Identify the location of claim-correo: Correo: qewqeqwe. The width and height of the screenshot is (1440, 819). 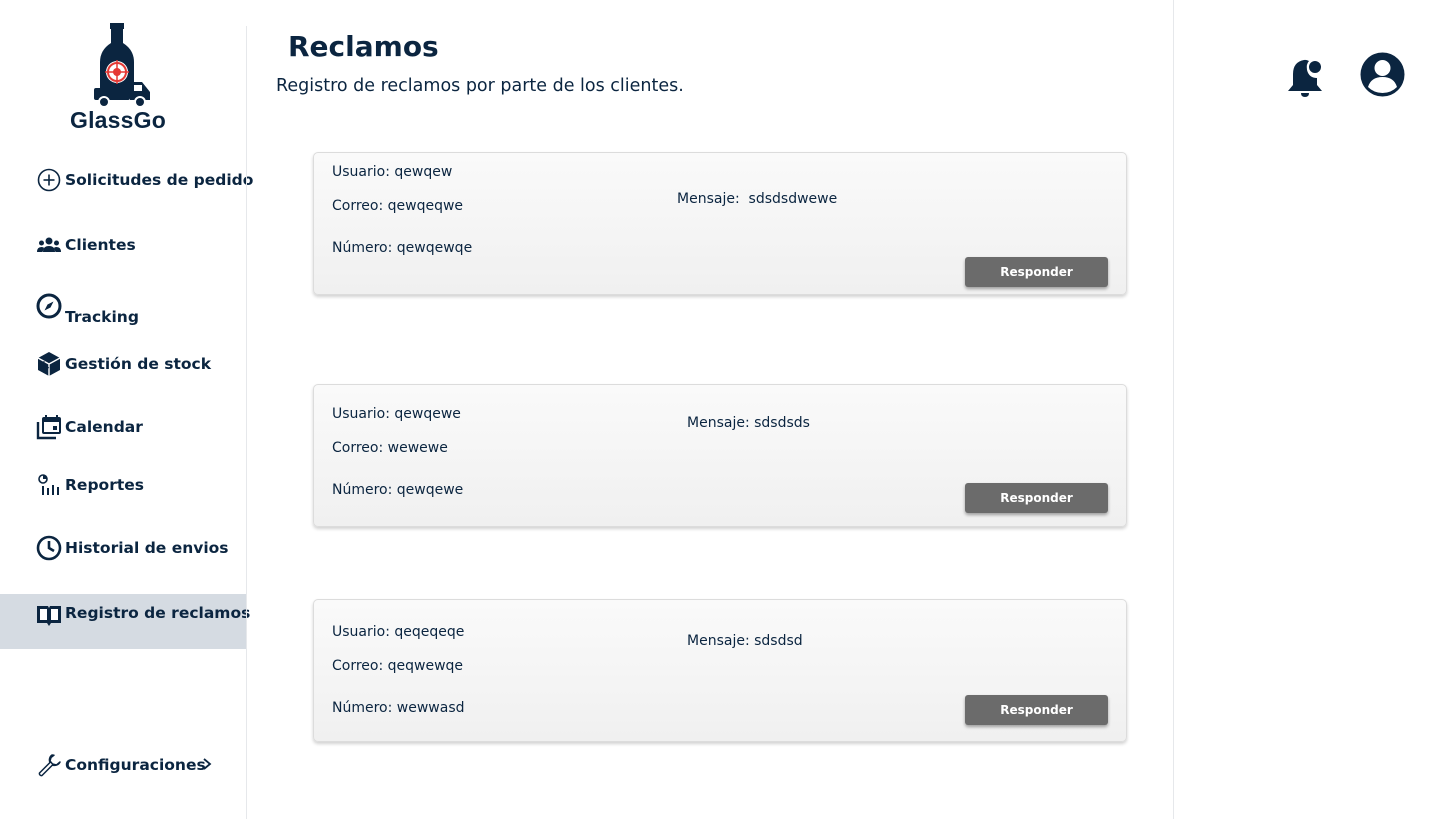
(398, 206).